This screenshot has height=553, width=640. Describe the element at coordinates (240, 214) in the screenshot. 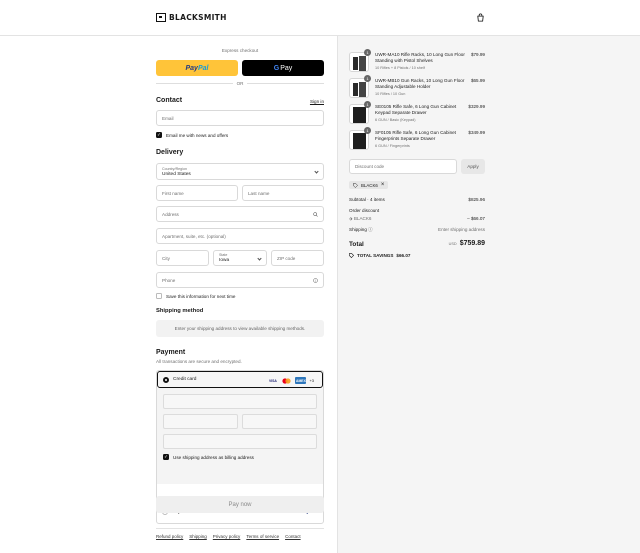

I see `address-field: Address` at that location.